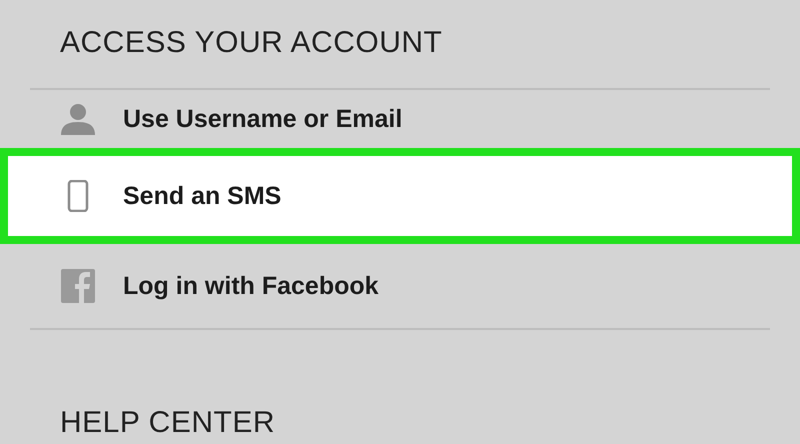  I want to click on section-heading: ACCESS YOUR ACCOUNT, so click(251, 43).